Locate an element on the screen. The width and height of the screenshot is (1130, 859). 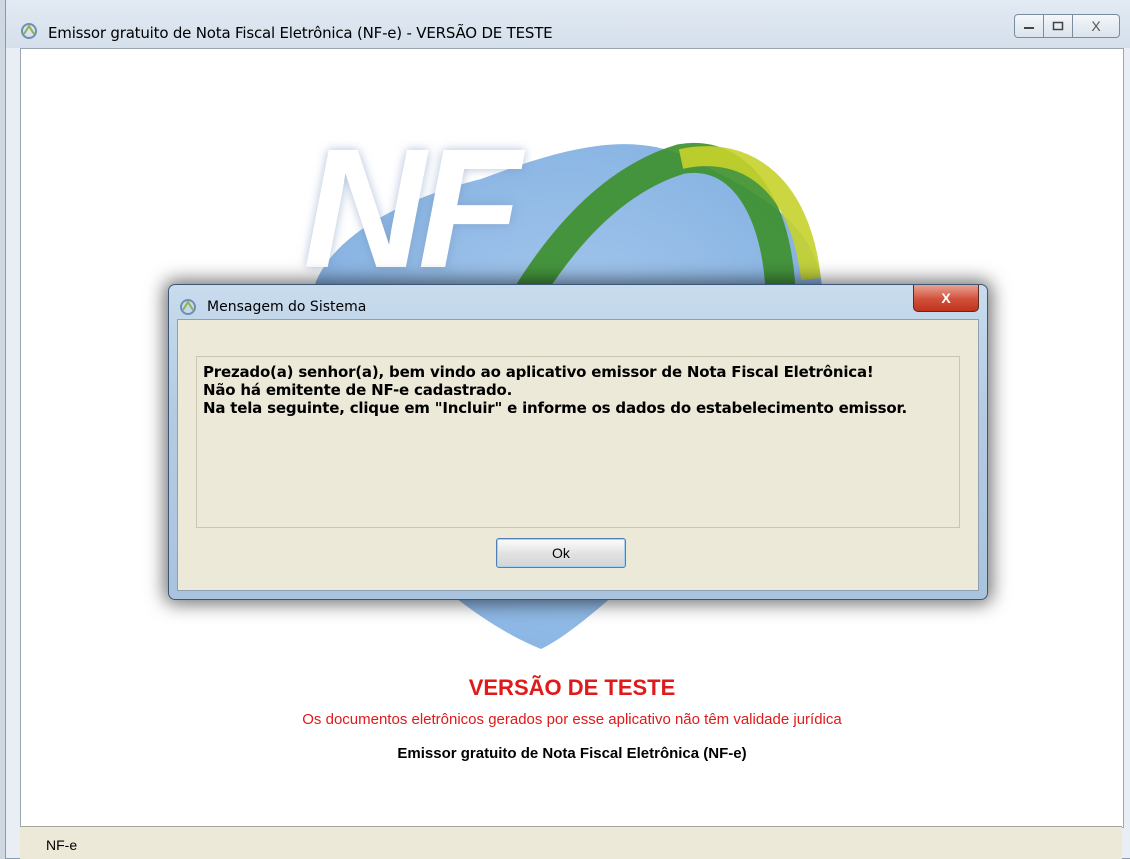
minimize-icon is located at coordinates (1029, 28).